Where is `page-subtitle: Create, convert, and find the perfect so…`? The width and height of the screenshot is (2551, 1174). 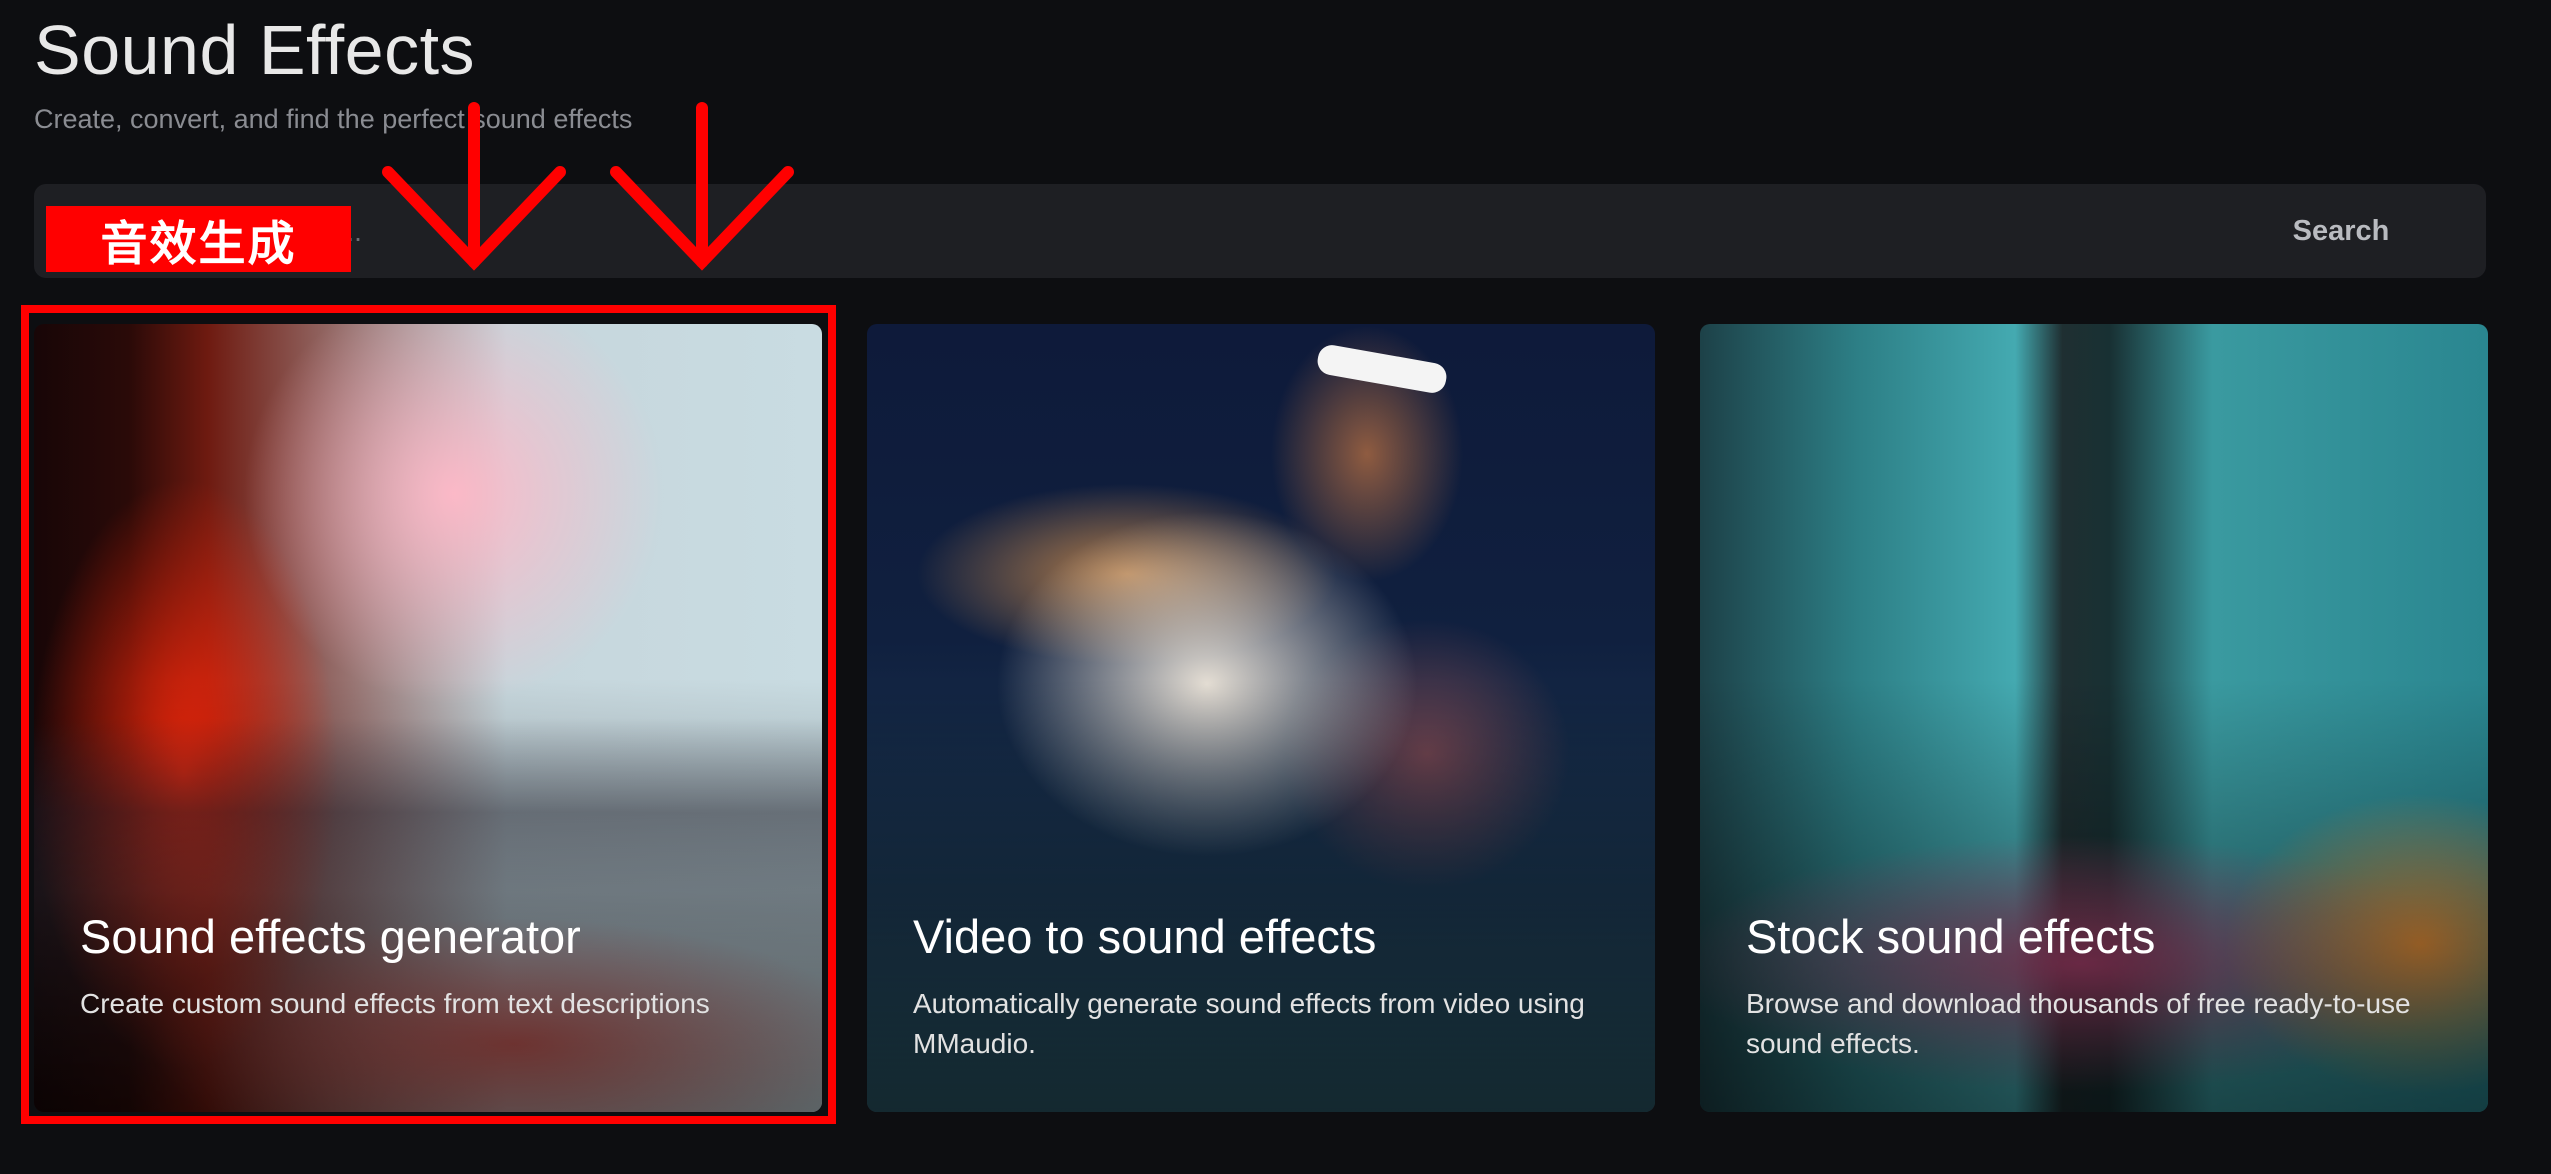 page-subtitle: Create, convert, and find the perfect so… is located at coordinates (333, 119).